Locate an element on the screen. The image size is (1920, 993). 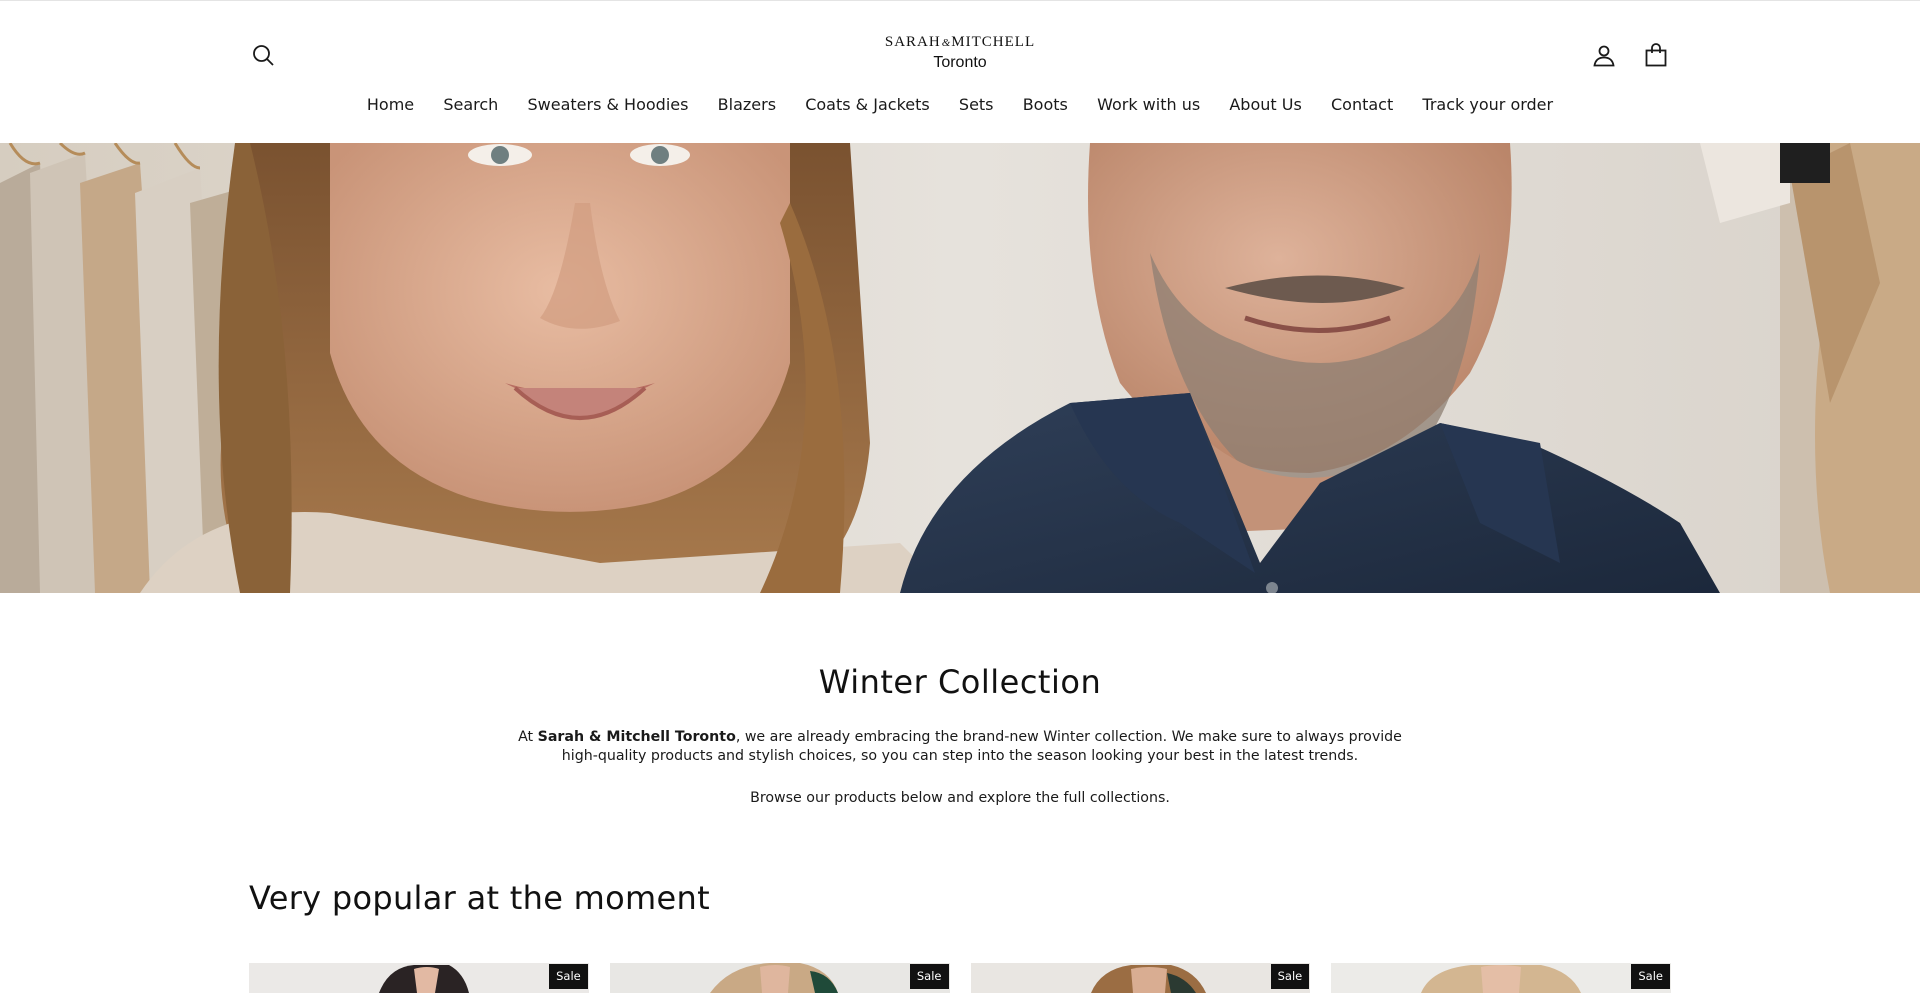
nav-item-boots: Boots is located at coordinates (1045, 105).